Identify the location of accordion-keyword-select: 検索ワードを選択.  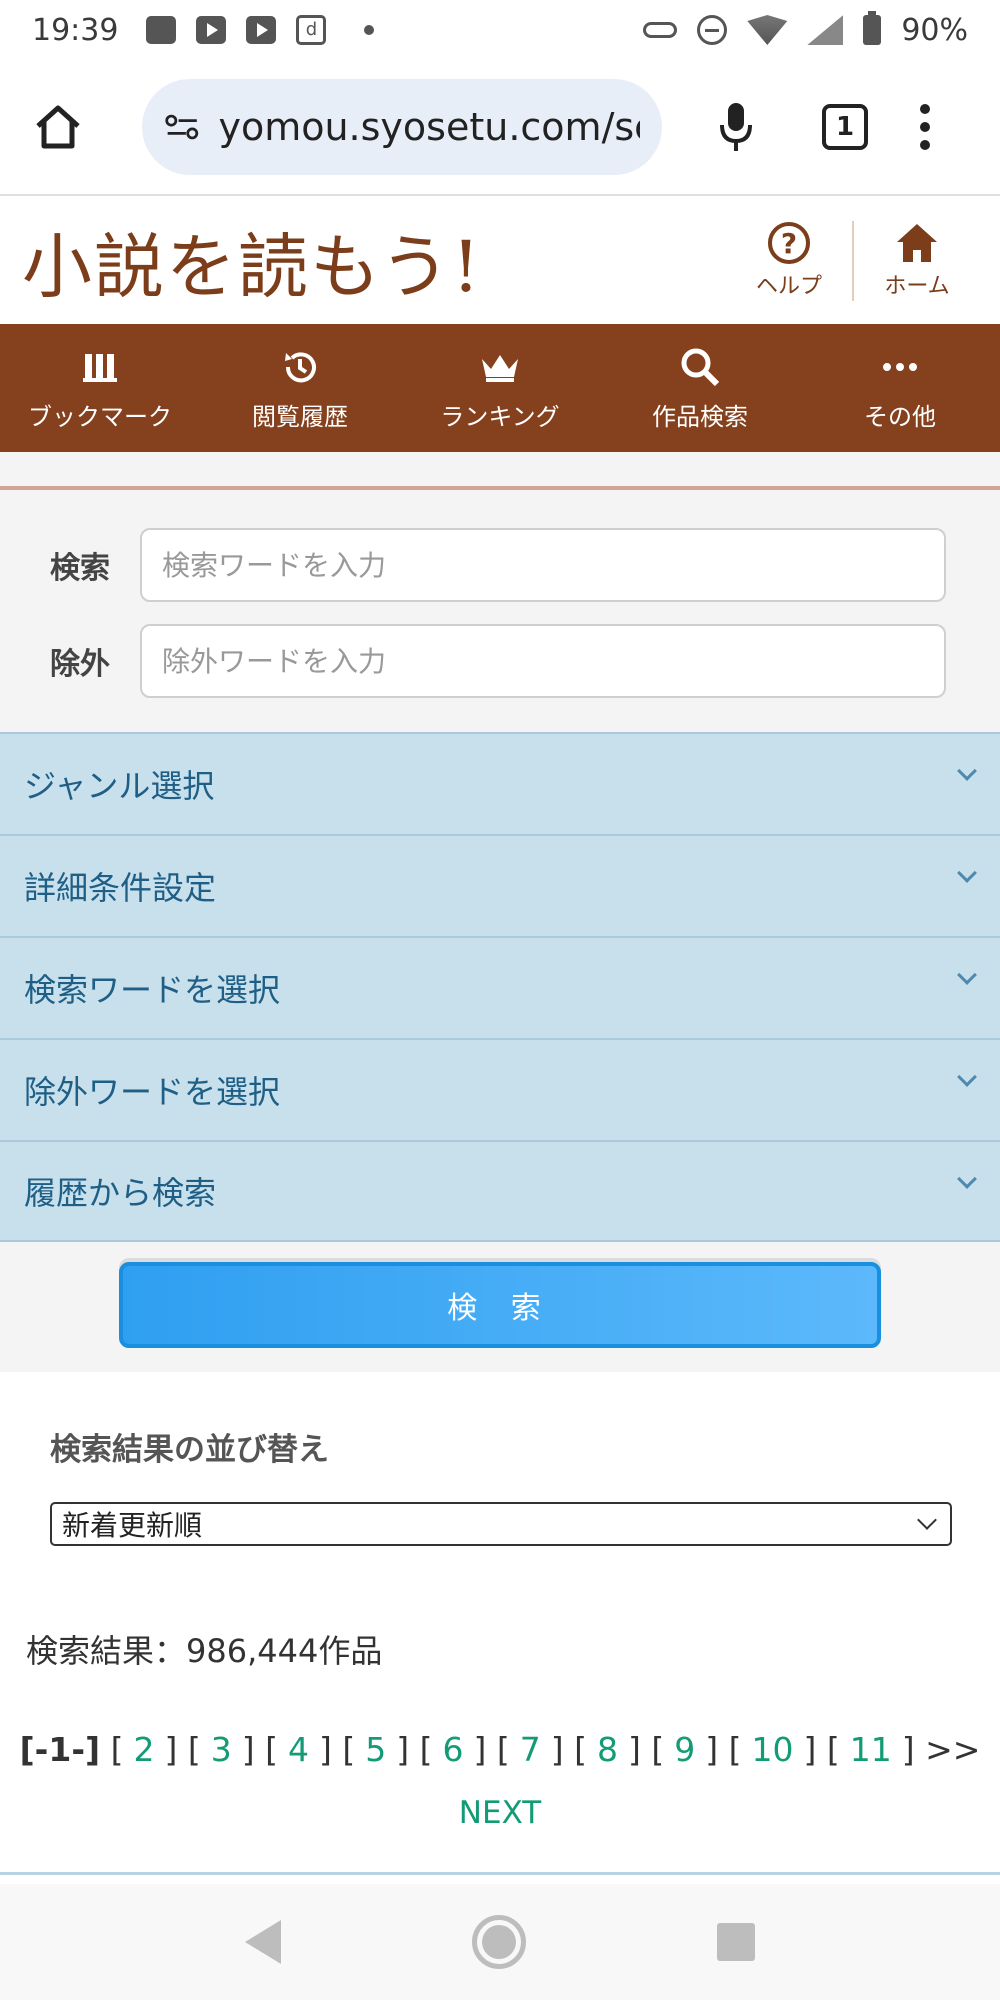
(500, 987).